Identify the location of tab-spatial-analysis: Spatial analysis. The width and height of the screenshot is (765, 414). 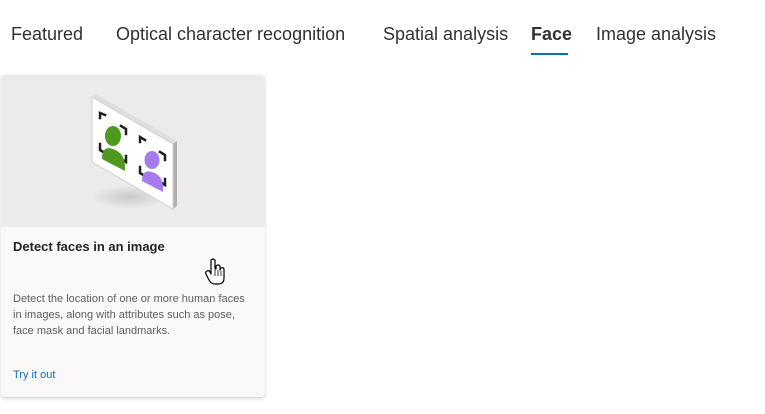
(445, 34).